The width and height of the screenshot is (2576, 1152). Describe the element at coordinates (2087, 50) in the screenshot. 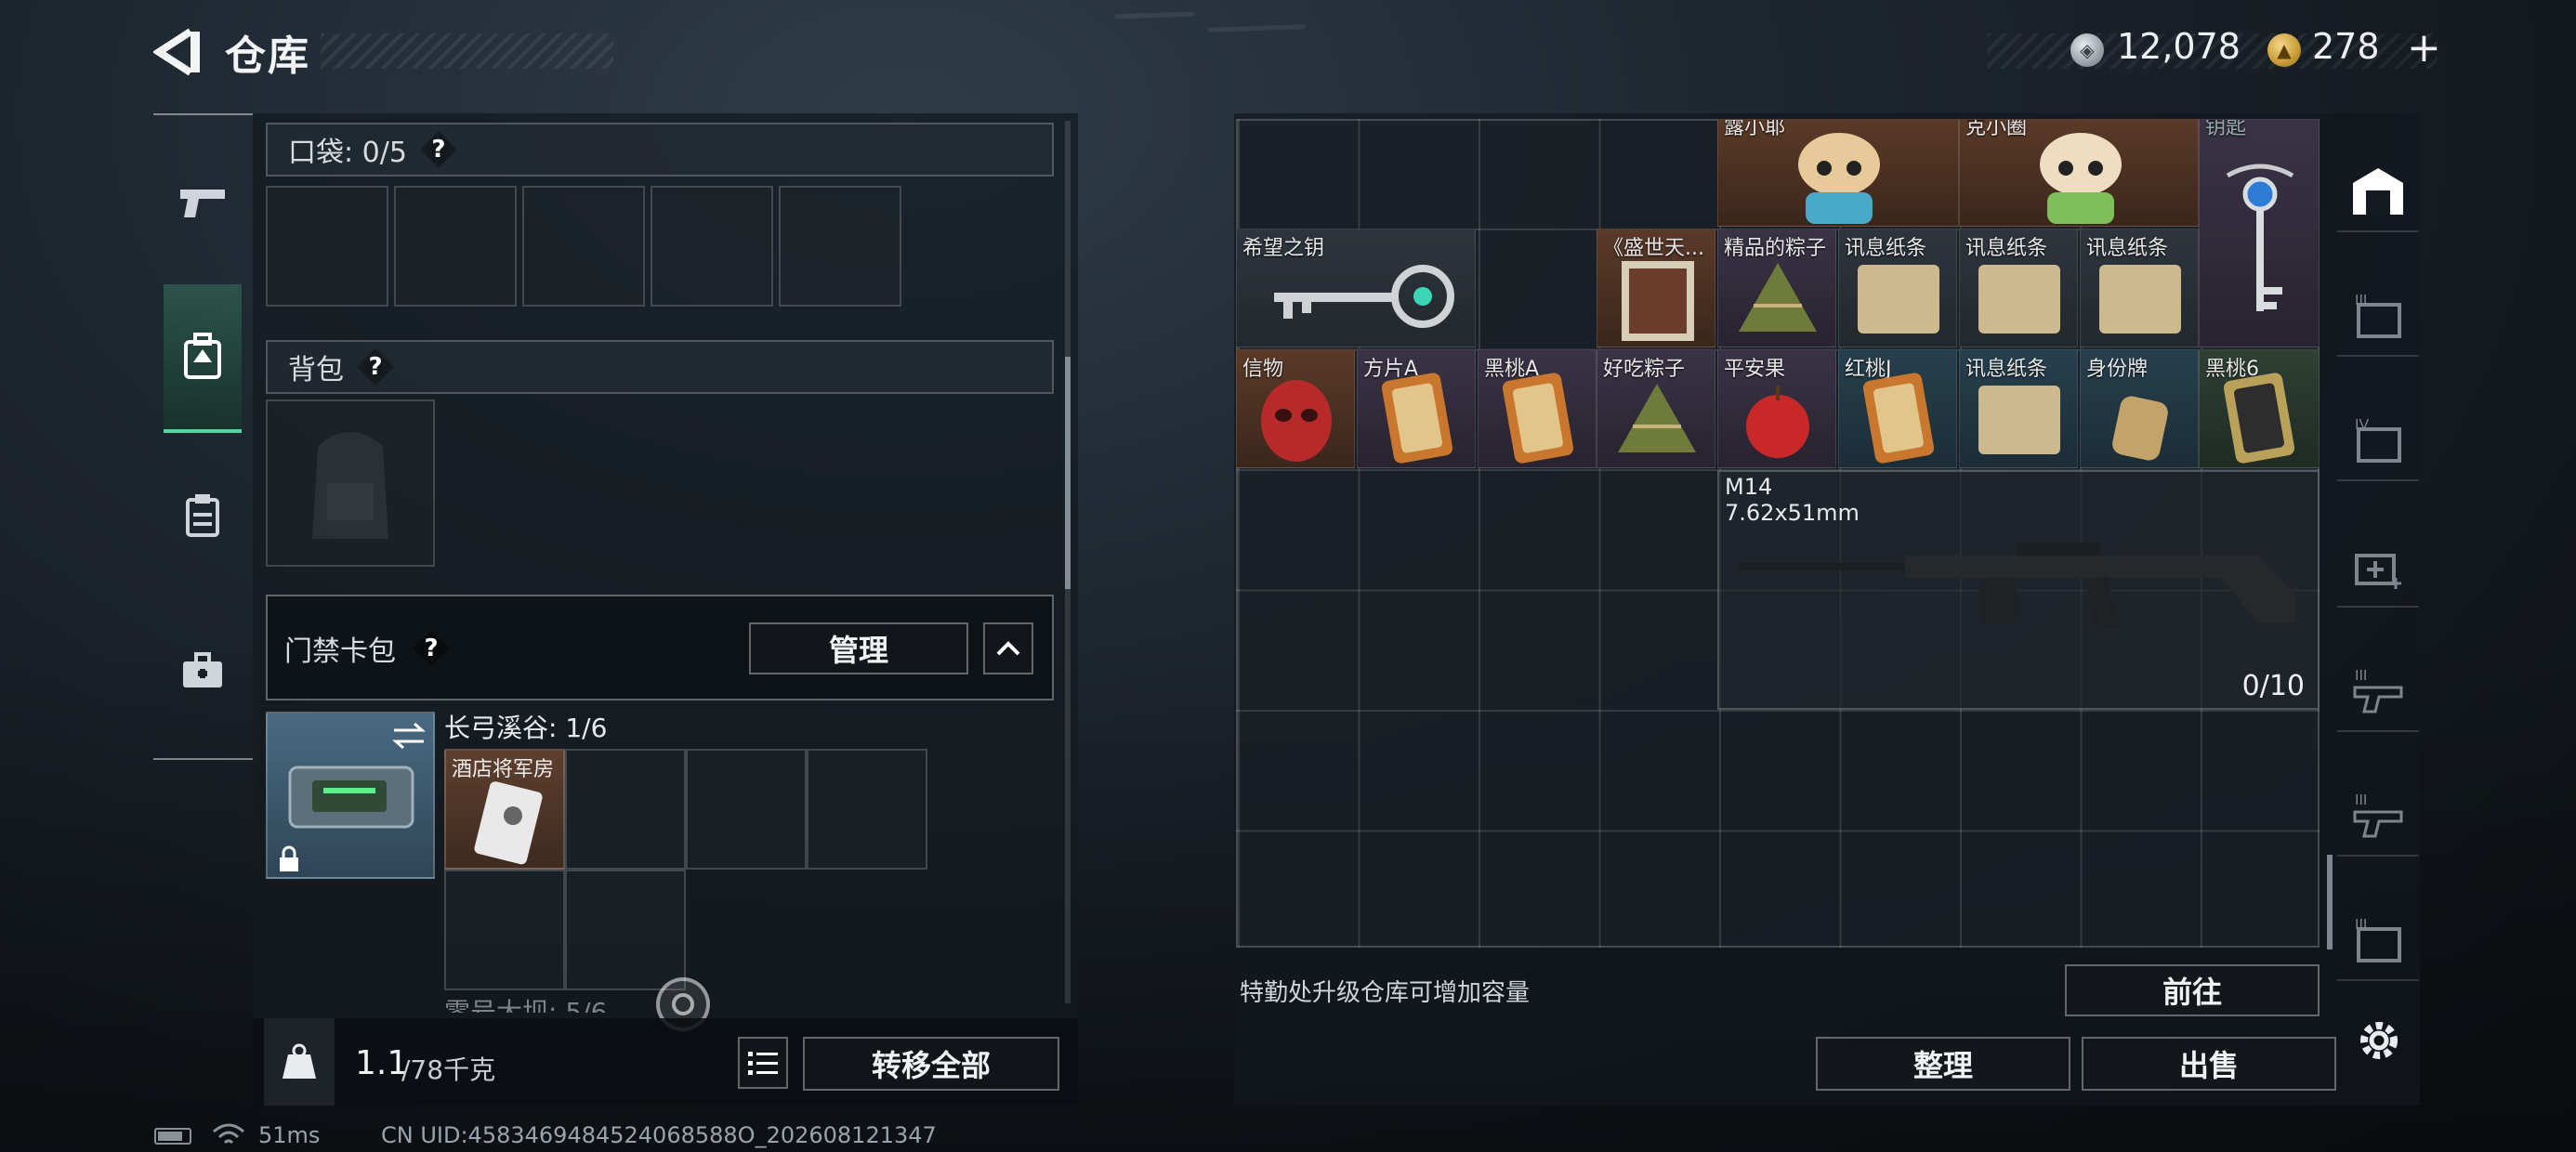

I see `silver-coin-icon: ◈` at that location.